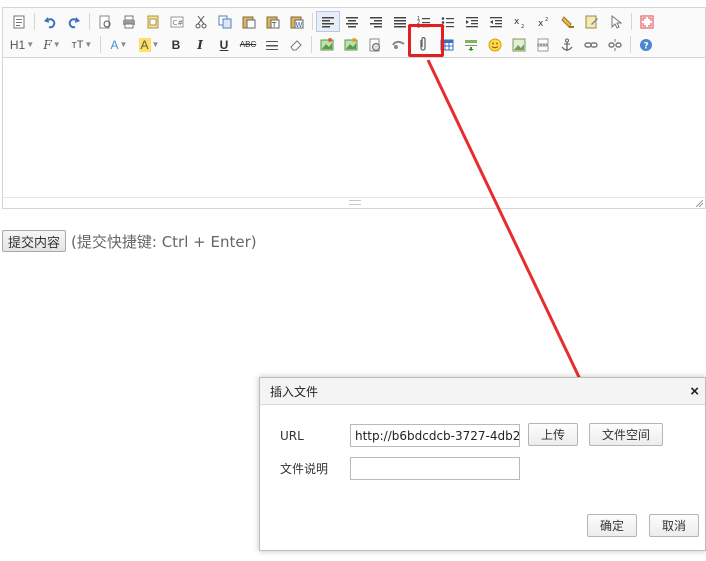 This screenshot has height=561, width=706. Describe the element at coordinates (19, 21) in the screenshot. I see `source-icon` at that location.